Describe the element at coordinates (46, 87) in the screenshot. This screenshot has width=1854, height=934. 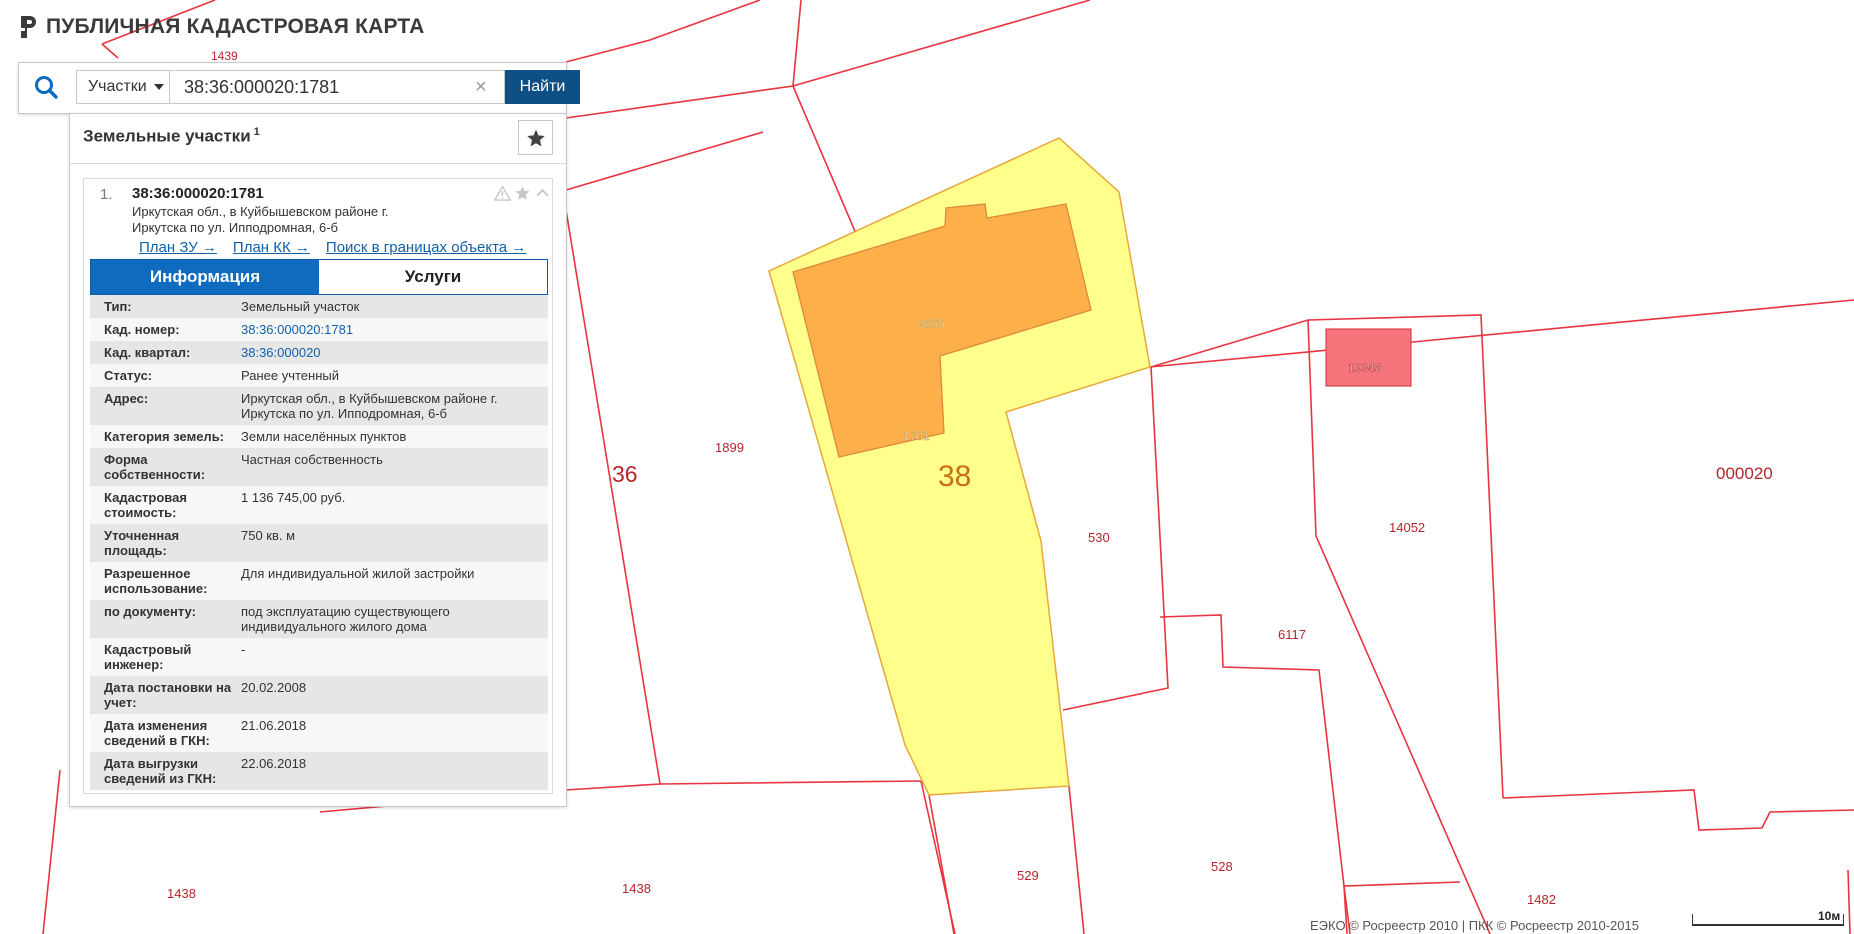
I see `search-icon` at that location.